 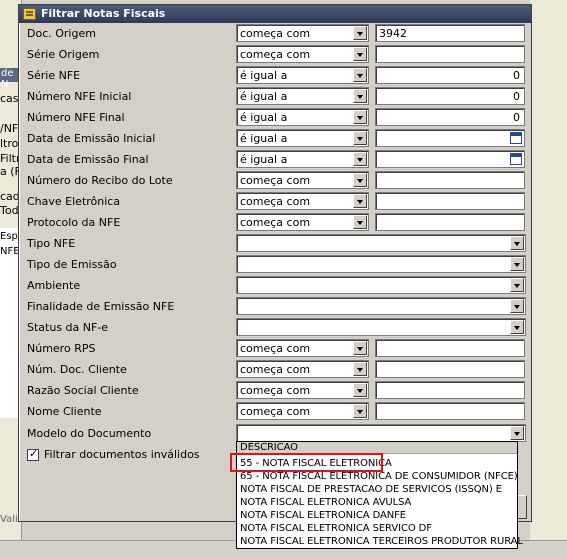 I want to click on app-icon, so click(x=29, y=14).